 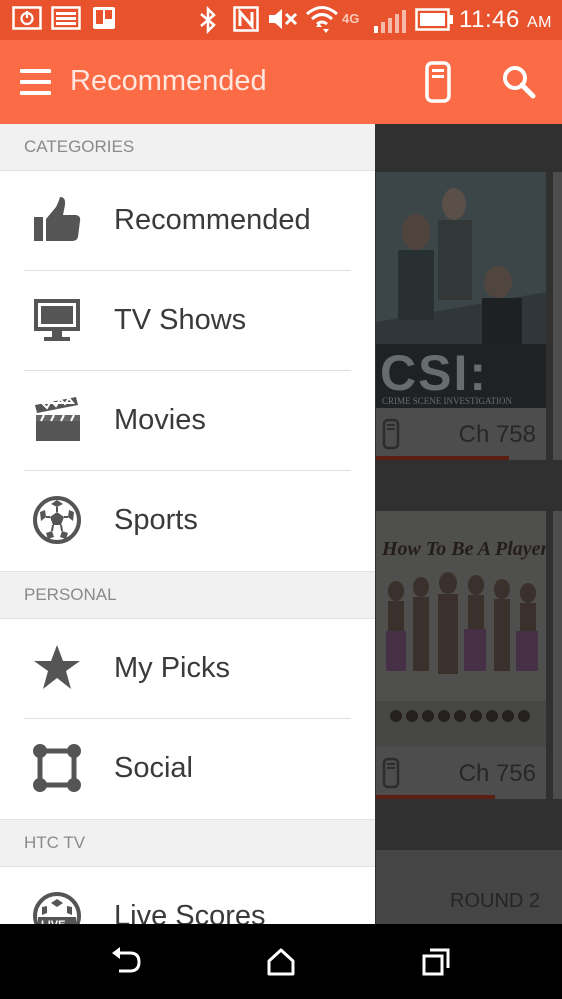 I want to click on section-header-htc-tv: HTC TV, so click(x=187, y=843).